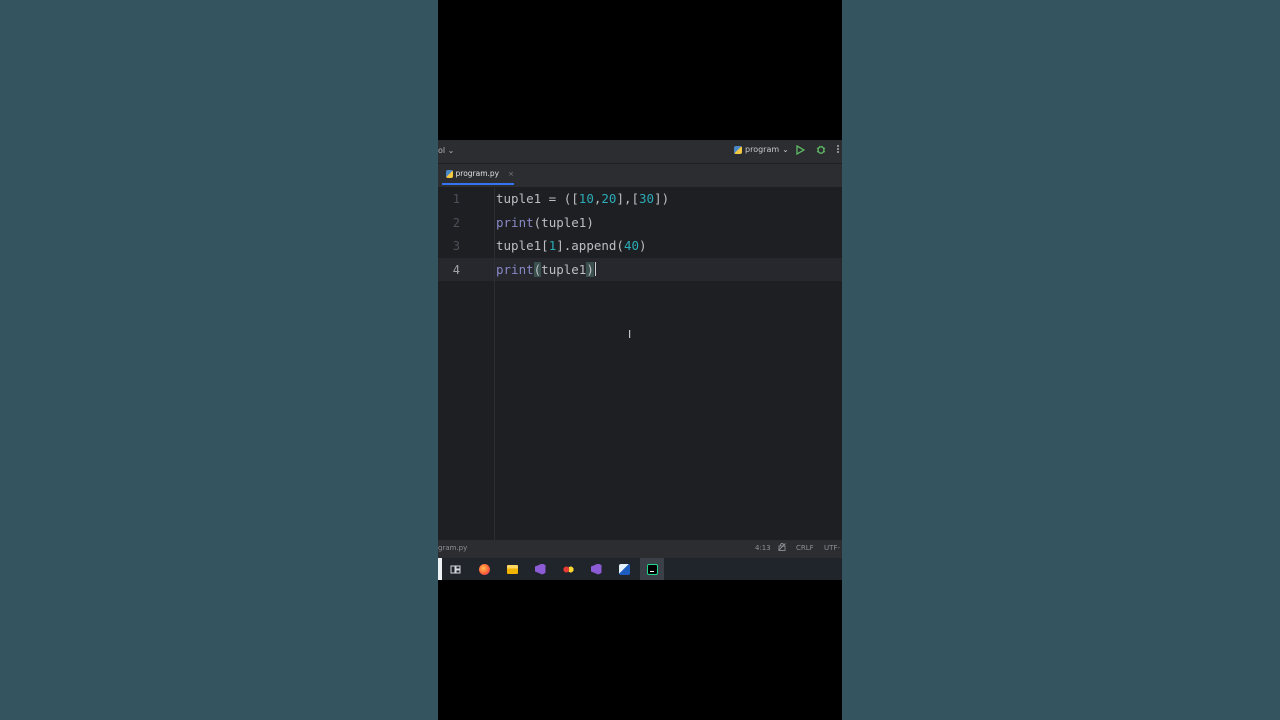 Image resolution: width=1280 pixels, height=720 pixels. I want to click on code-token: tuple1[, so click(522, 245).